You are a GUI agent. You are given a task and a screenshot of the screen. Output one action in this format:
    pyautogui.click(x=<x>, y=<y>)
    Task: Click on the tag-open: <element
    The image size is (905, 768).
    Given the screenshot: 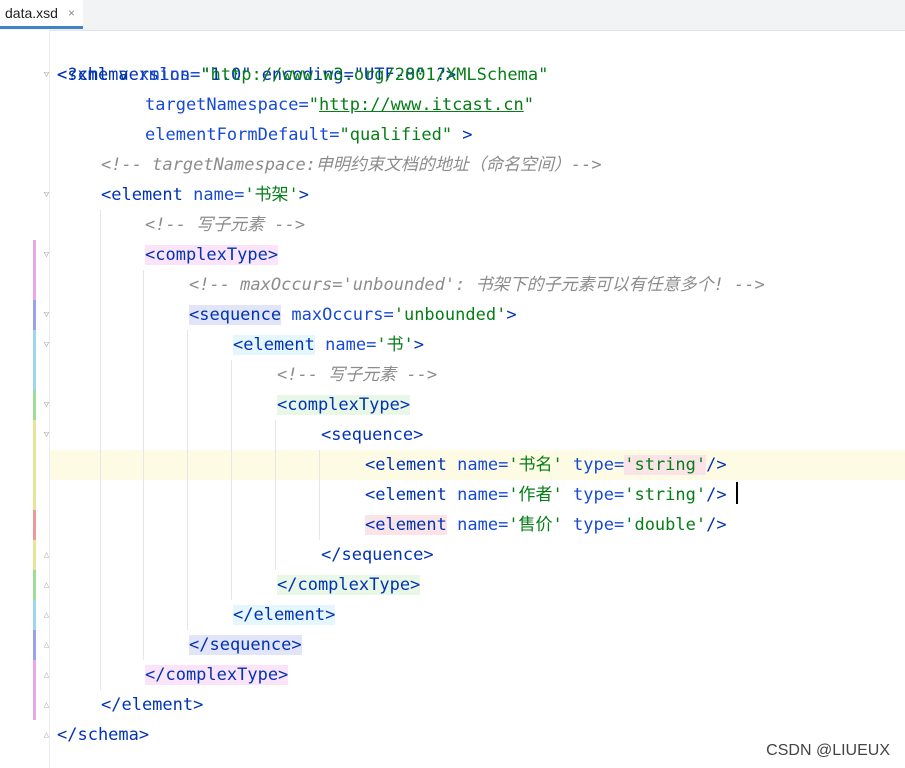 What is the action you would take?
    pyautogui.click(x=142, y=195)
    